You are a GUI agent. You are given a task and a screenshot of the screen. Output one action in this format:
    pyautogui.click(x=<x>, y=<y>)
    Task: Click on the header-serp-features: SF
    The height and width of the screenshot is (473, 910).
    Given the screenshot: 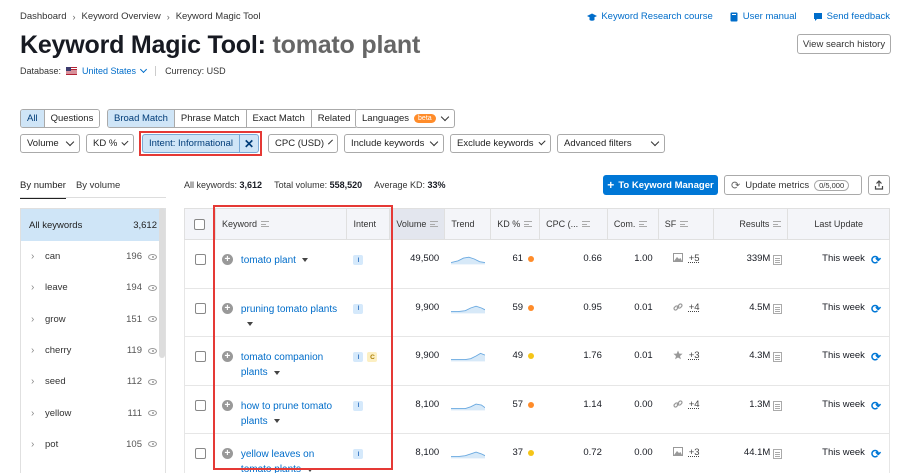 What is the action you would take?
    pyautogui.click(x=686, y=224)
    